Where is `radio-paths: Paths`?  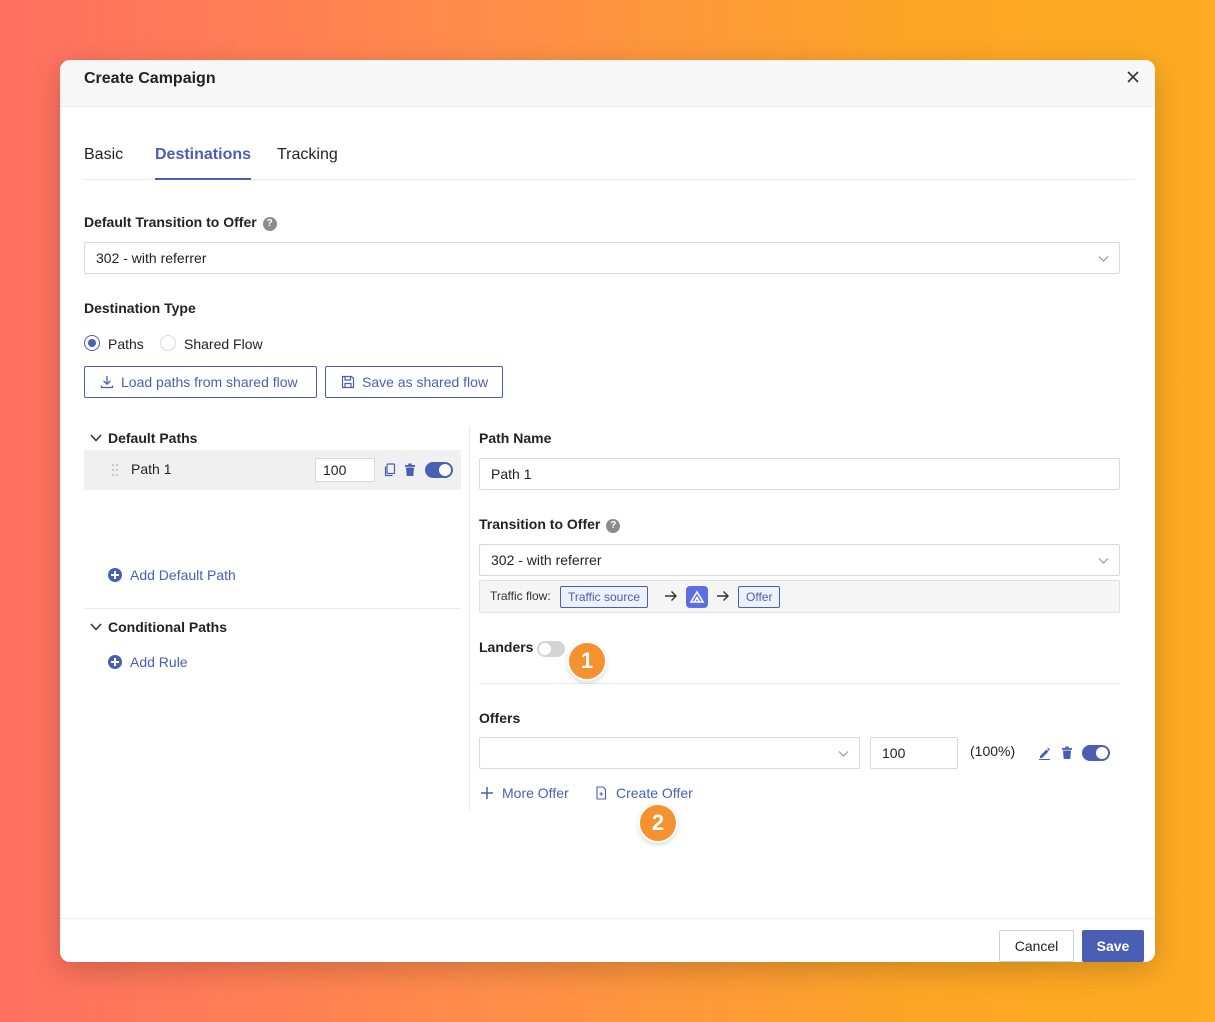 radio-paths: Paths is located at coordinates (119, 344).